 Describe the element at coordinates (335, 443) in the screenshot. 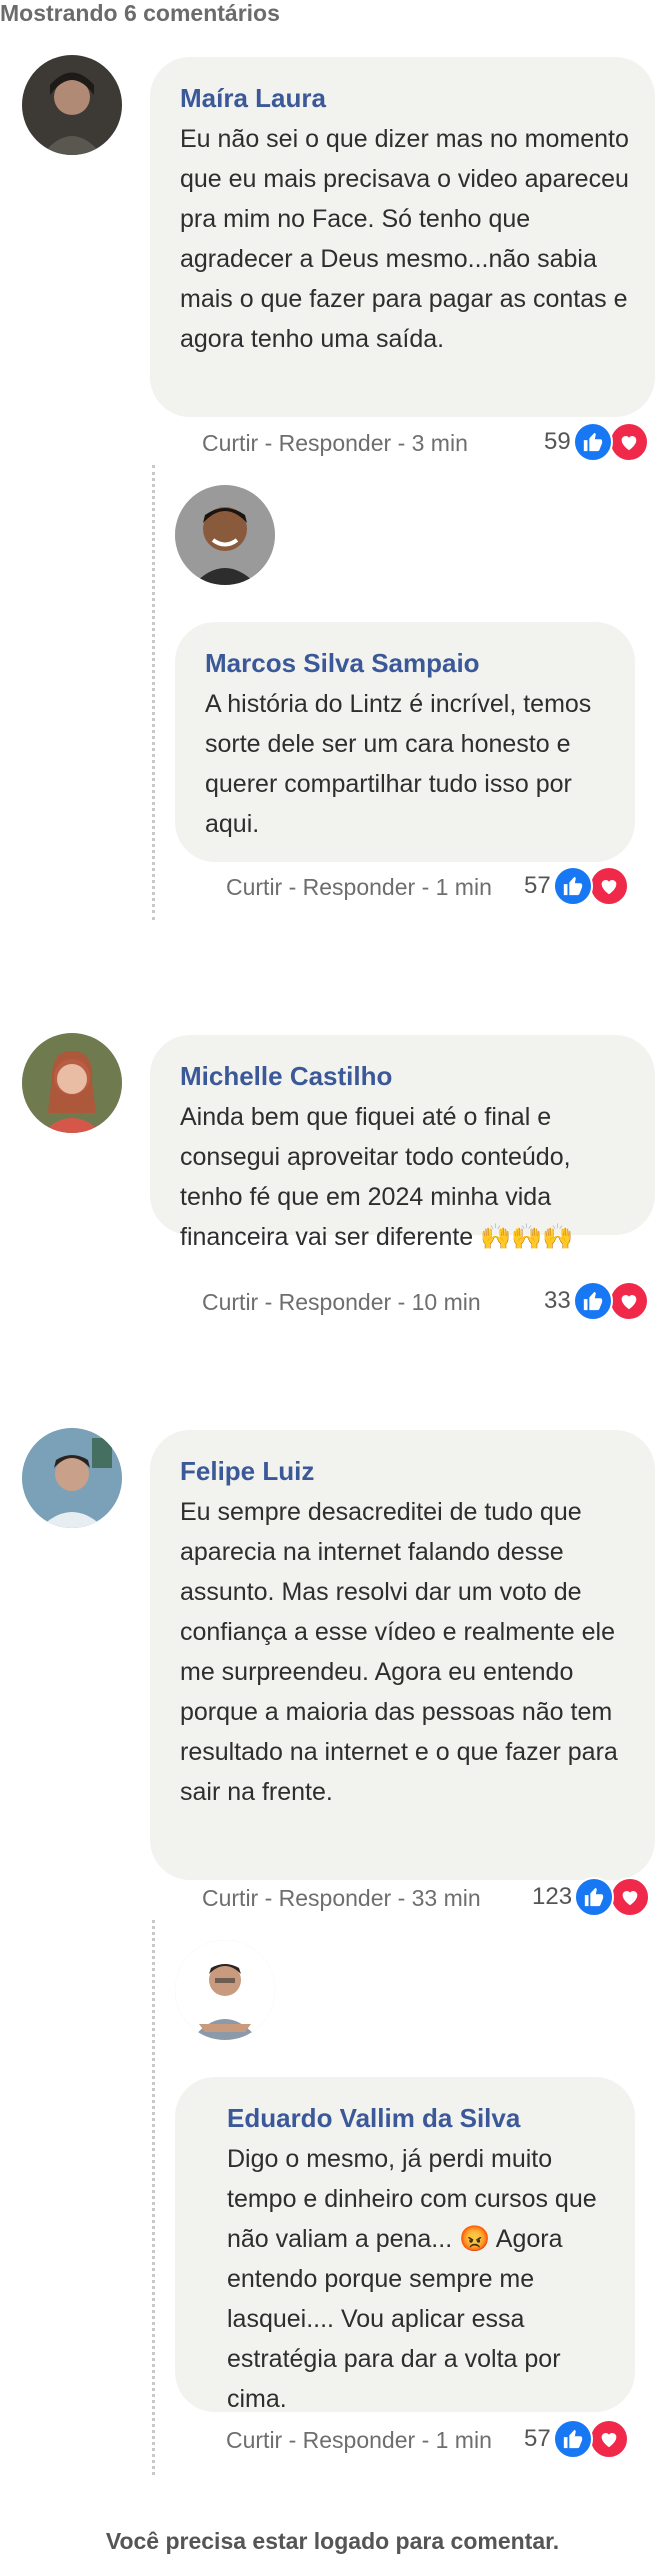

I see `comment-actions: Curtir - Responder - 3 min` at that location.